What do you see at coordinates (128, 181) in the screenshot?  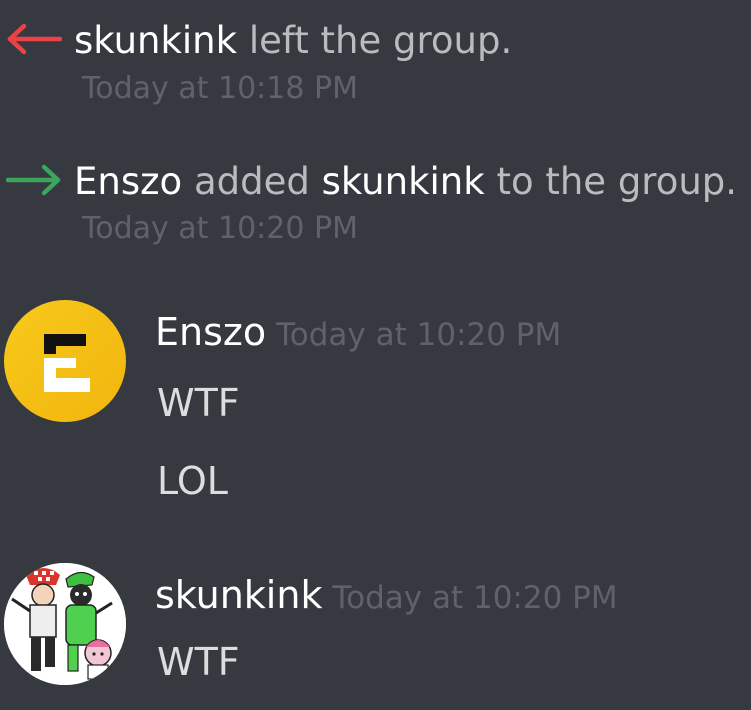 I see `username-link: Enszo` at bounding box center [128, 181].